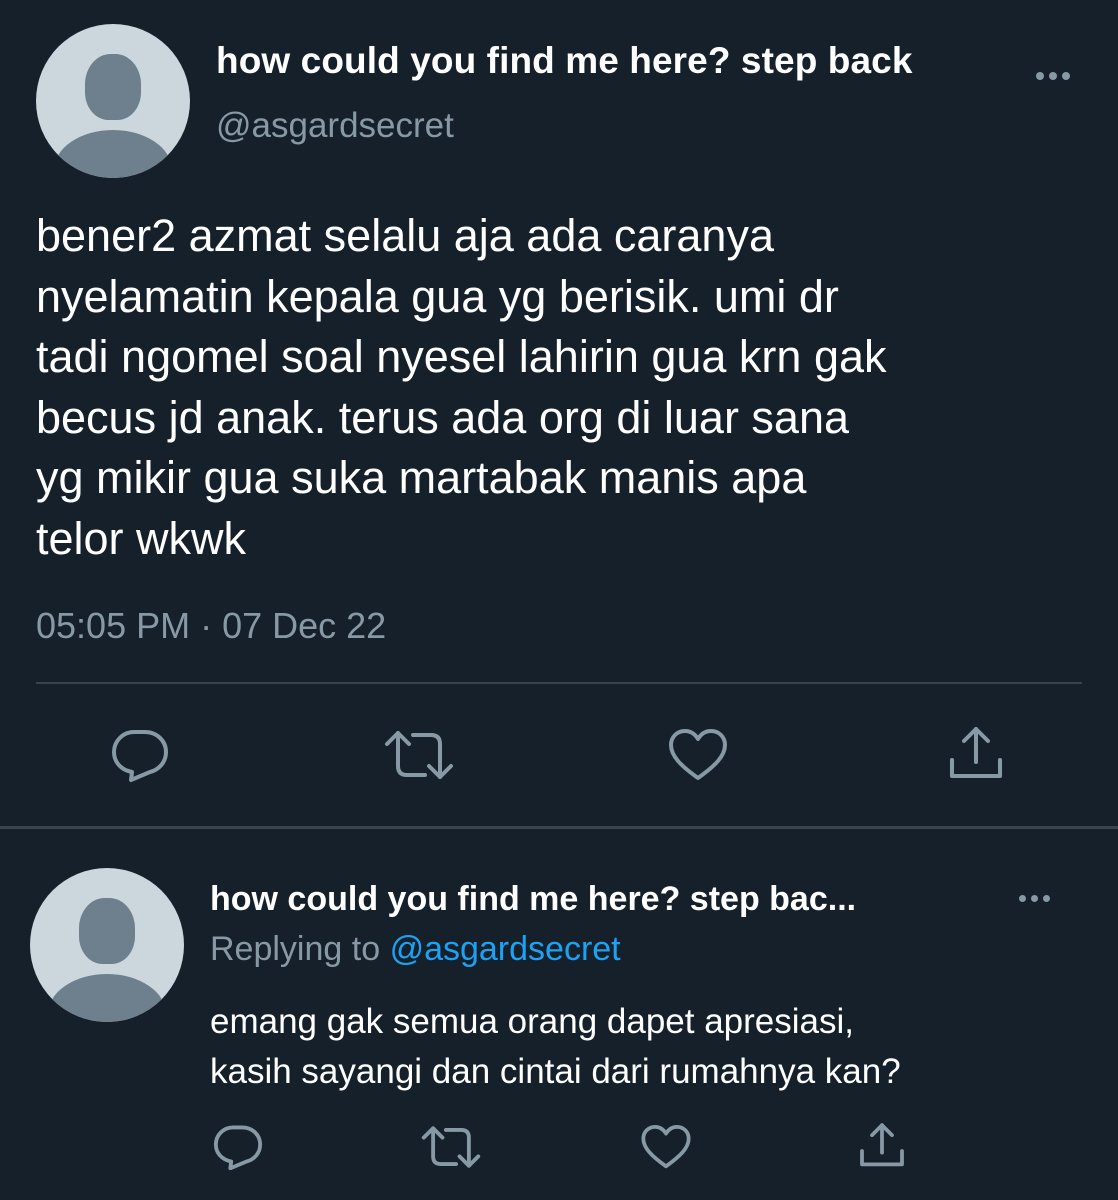 Image resolution: width=1118 pixels, height=1200 pixels. Describe the element at coordinates (559, 827) in the screenshot. I see `section-divider` at that location.